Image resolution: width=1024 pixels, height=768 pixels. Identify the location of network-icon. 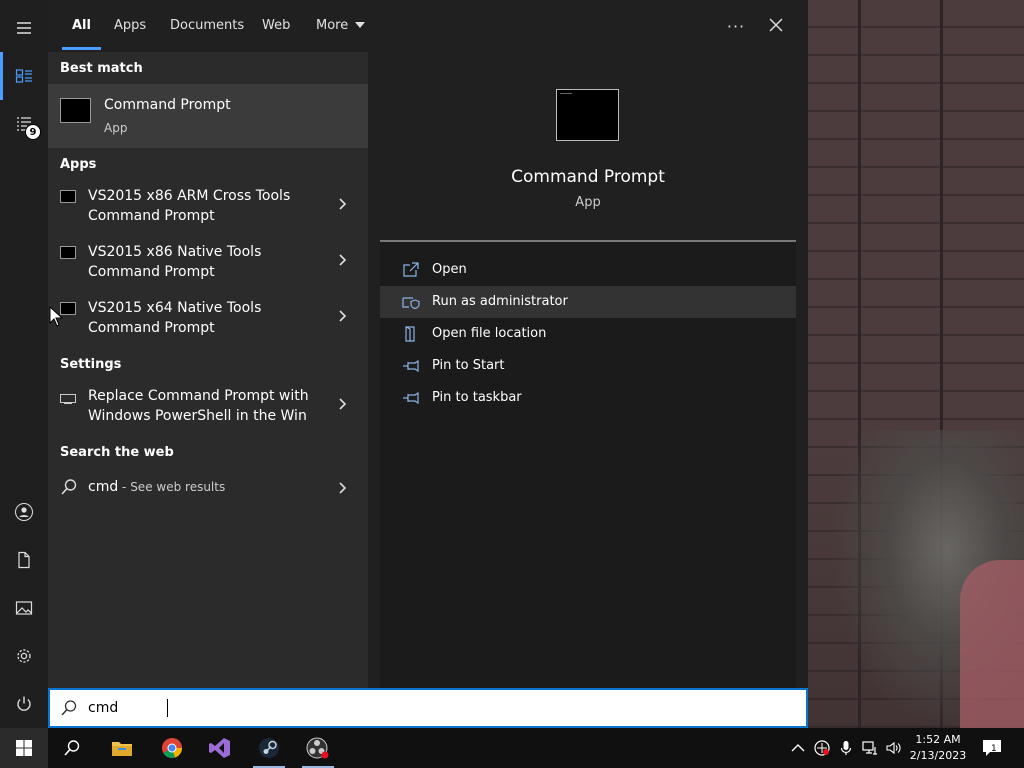
(869, 748).